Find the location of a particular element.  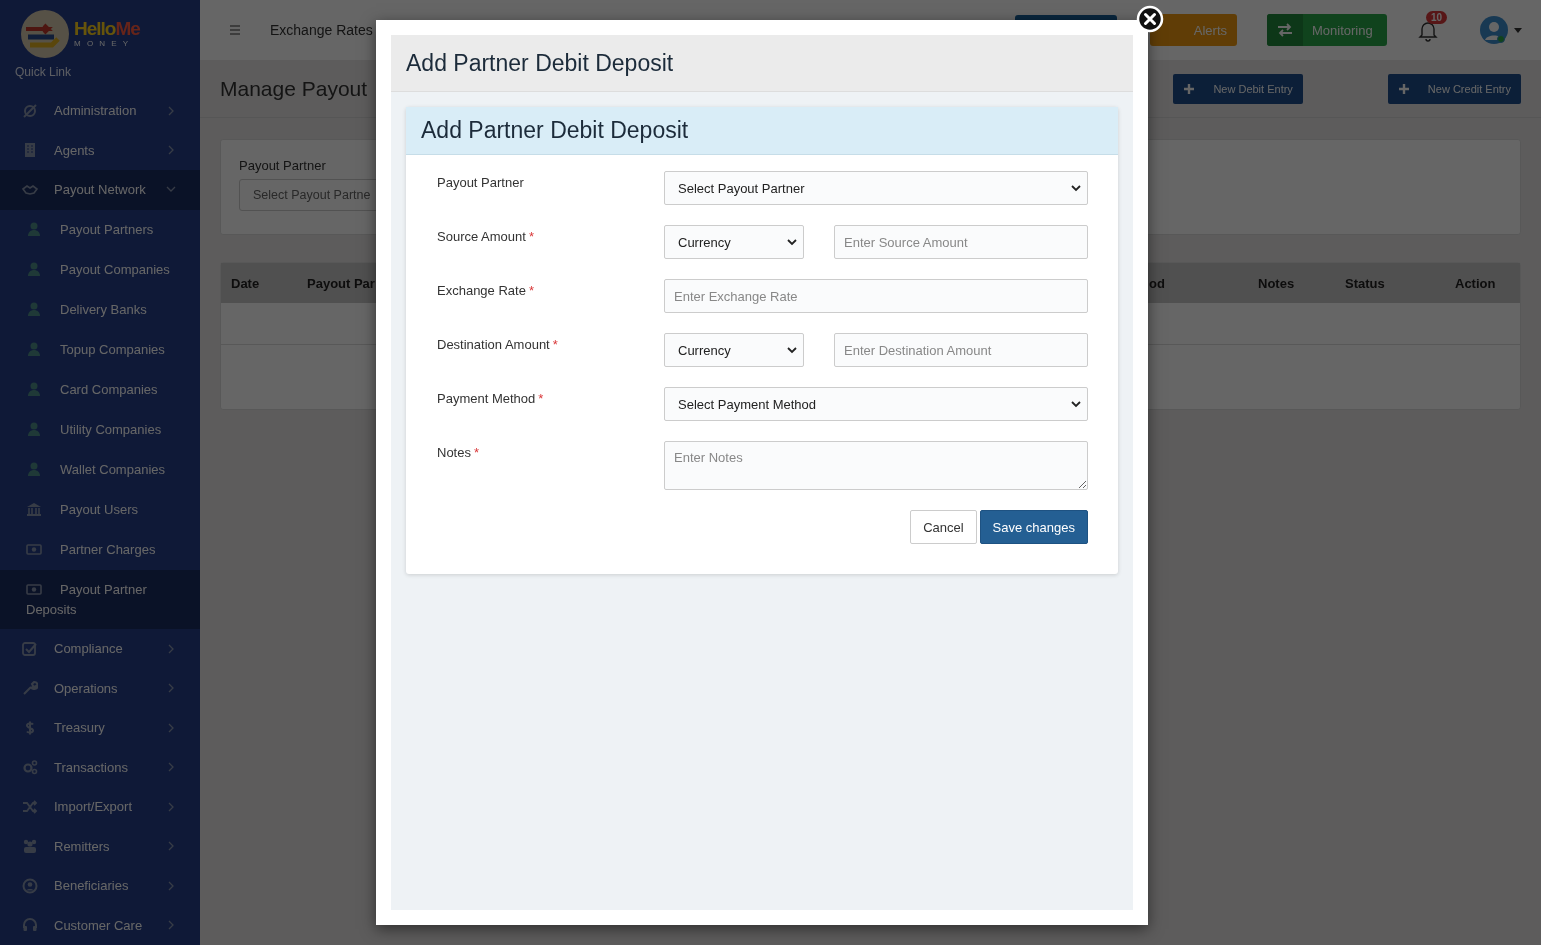

new-entry-button: New Debit Entry is located at coordinates (1238, 88).